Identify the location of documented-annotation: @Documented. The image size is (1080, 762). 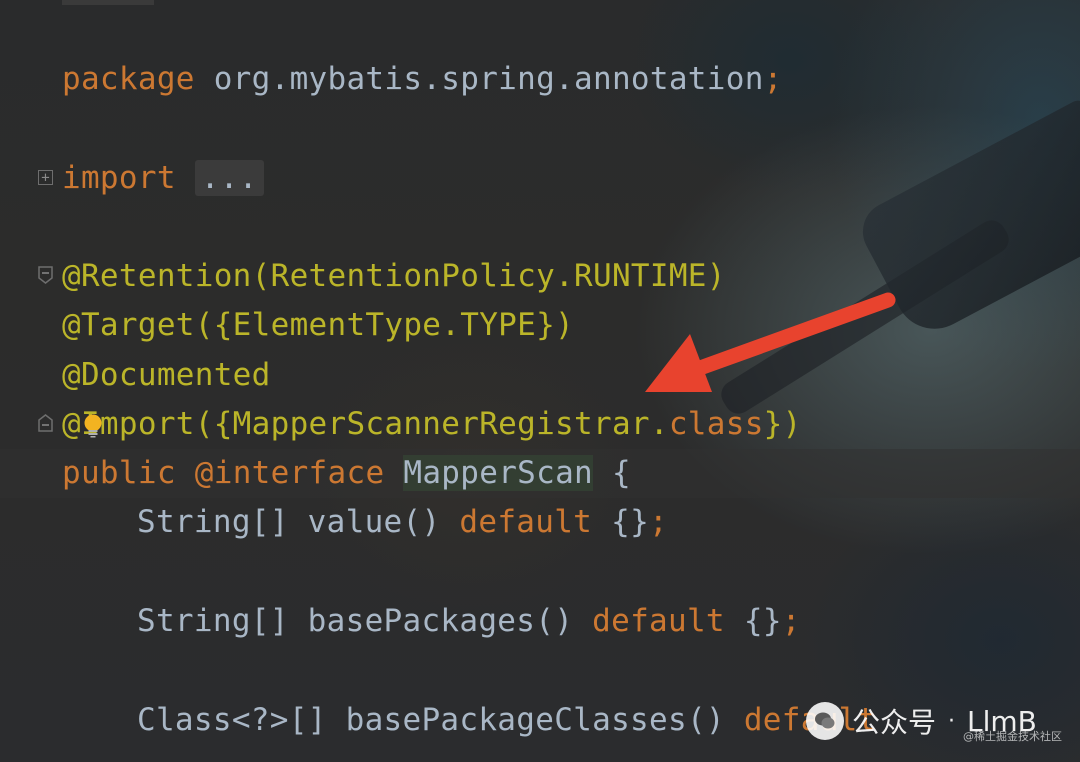
(166, 375).